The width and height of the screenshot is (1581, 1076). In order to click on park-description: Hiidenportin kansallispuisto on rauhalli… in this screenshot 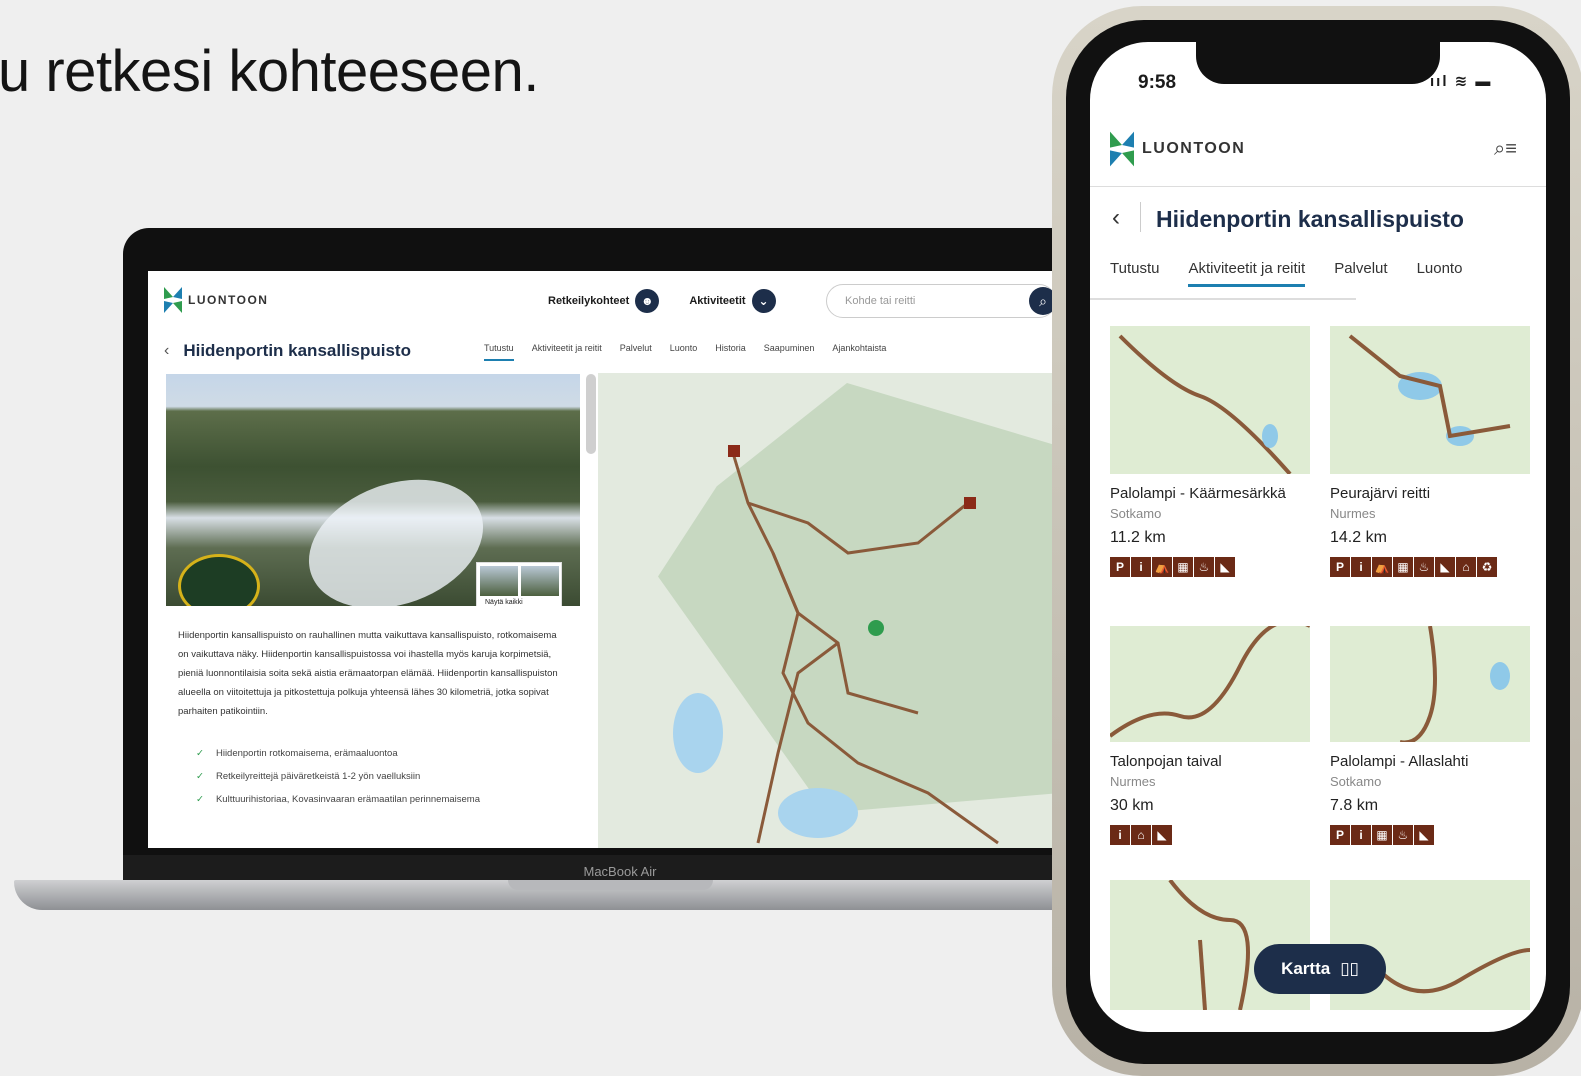, I will do `click(368, 673)`.